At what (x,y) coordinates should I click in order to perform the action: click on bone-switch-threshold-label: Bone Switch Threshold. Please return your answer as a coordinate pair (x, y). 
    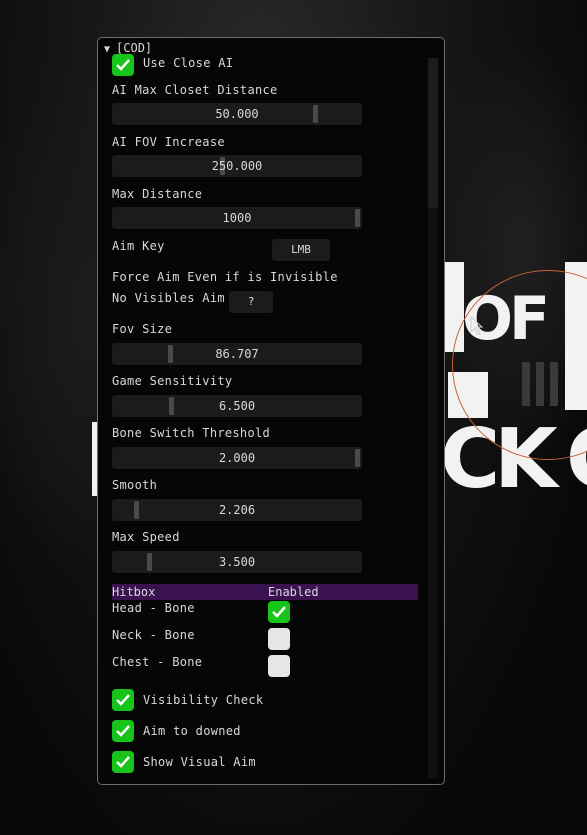
    Looking at the image, I should click on (191, 433).